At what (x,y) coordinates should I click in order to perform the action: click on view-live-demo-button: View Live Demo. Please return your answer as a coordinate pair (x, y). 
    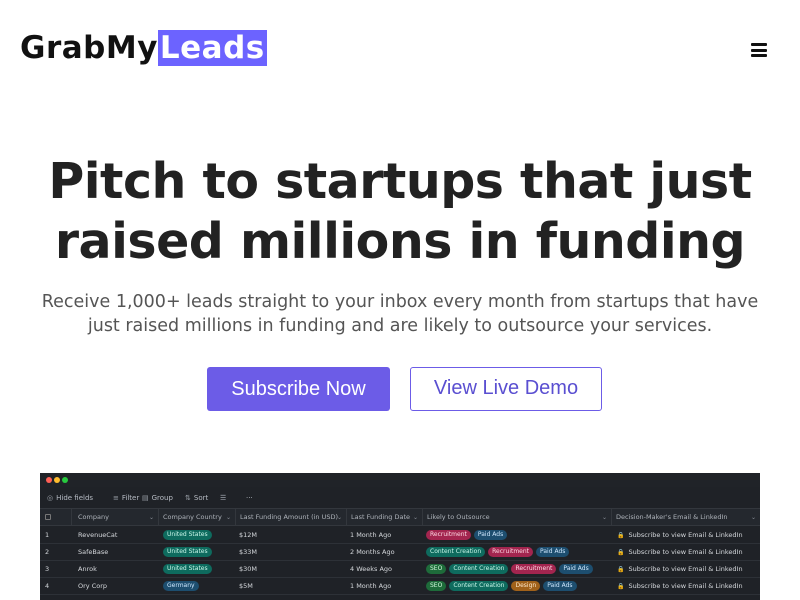
    Looking at the image, I should click on (506, 389).